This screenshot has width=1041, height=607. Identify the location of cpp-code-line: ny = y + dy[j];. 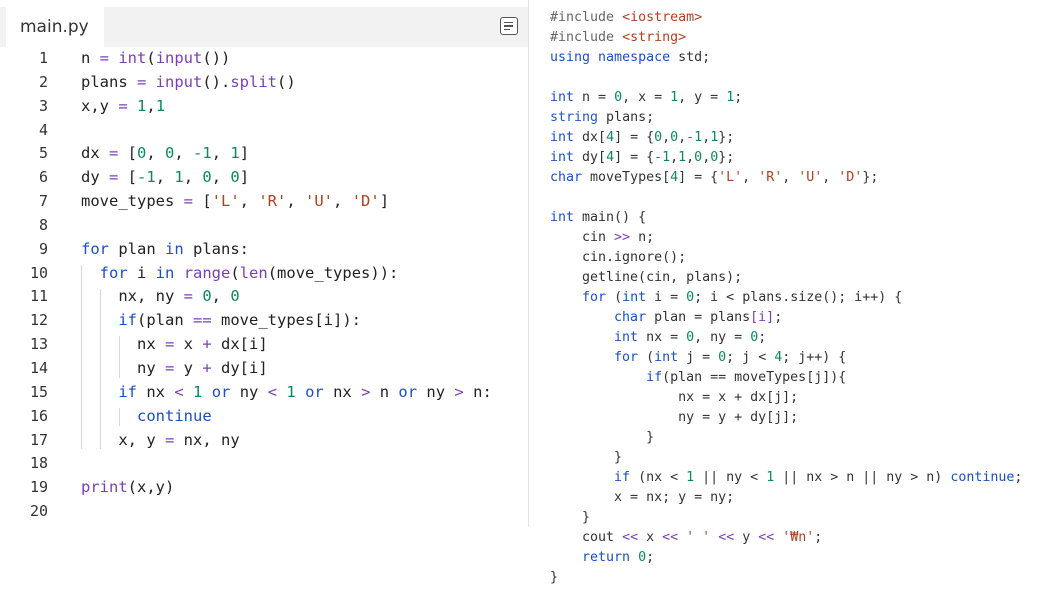
(674, 417).